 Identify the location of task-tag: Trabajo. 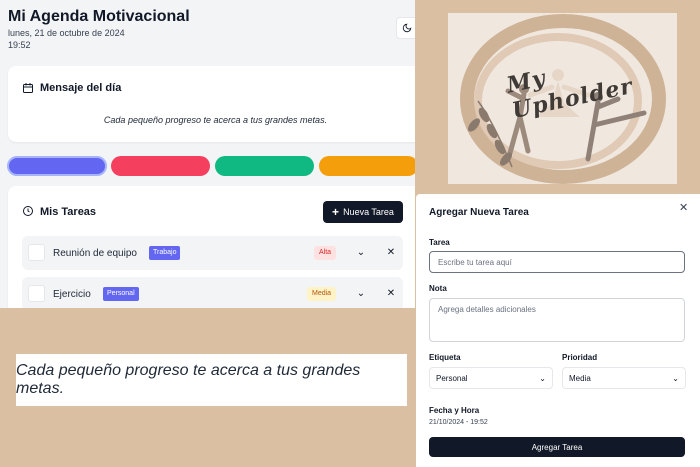
(165, 253).